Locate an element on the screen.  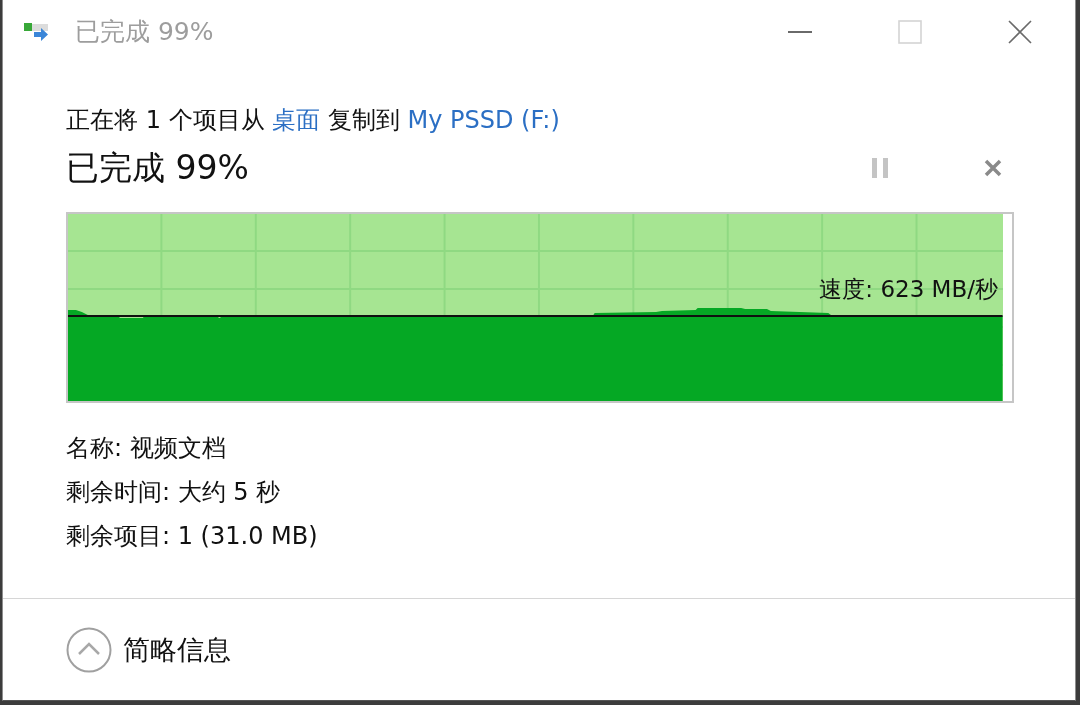
detail-text: 剩余时间: 大约 5 秒 is located at coordinates (174, 492).